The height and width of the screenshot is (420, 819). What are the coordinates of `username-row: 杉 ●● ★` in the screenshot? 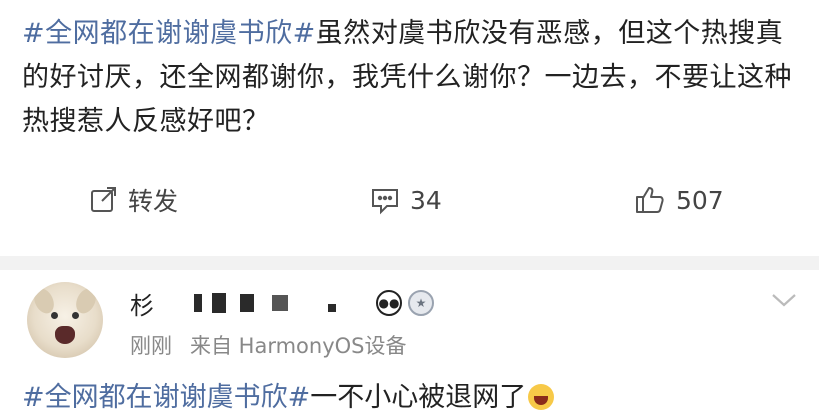 It's located at (282, 303).